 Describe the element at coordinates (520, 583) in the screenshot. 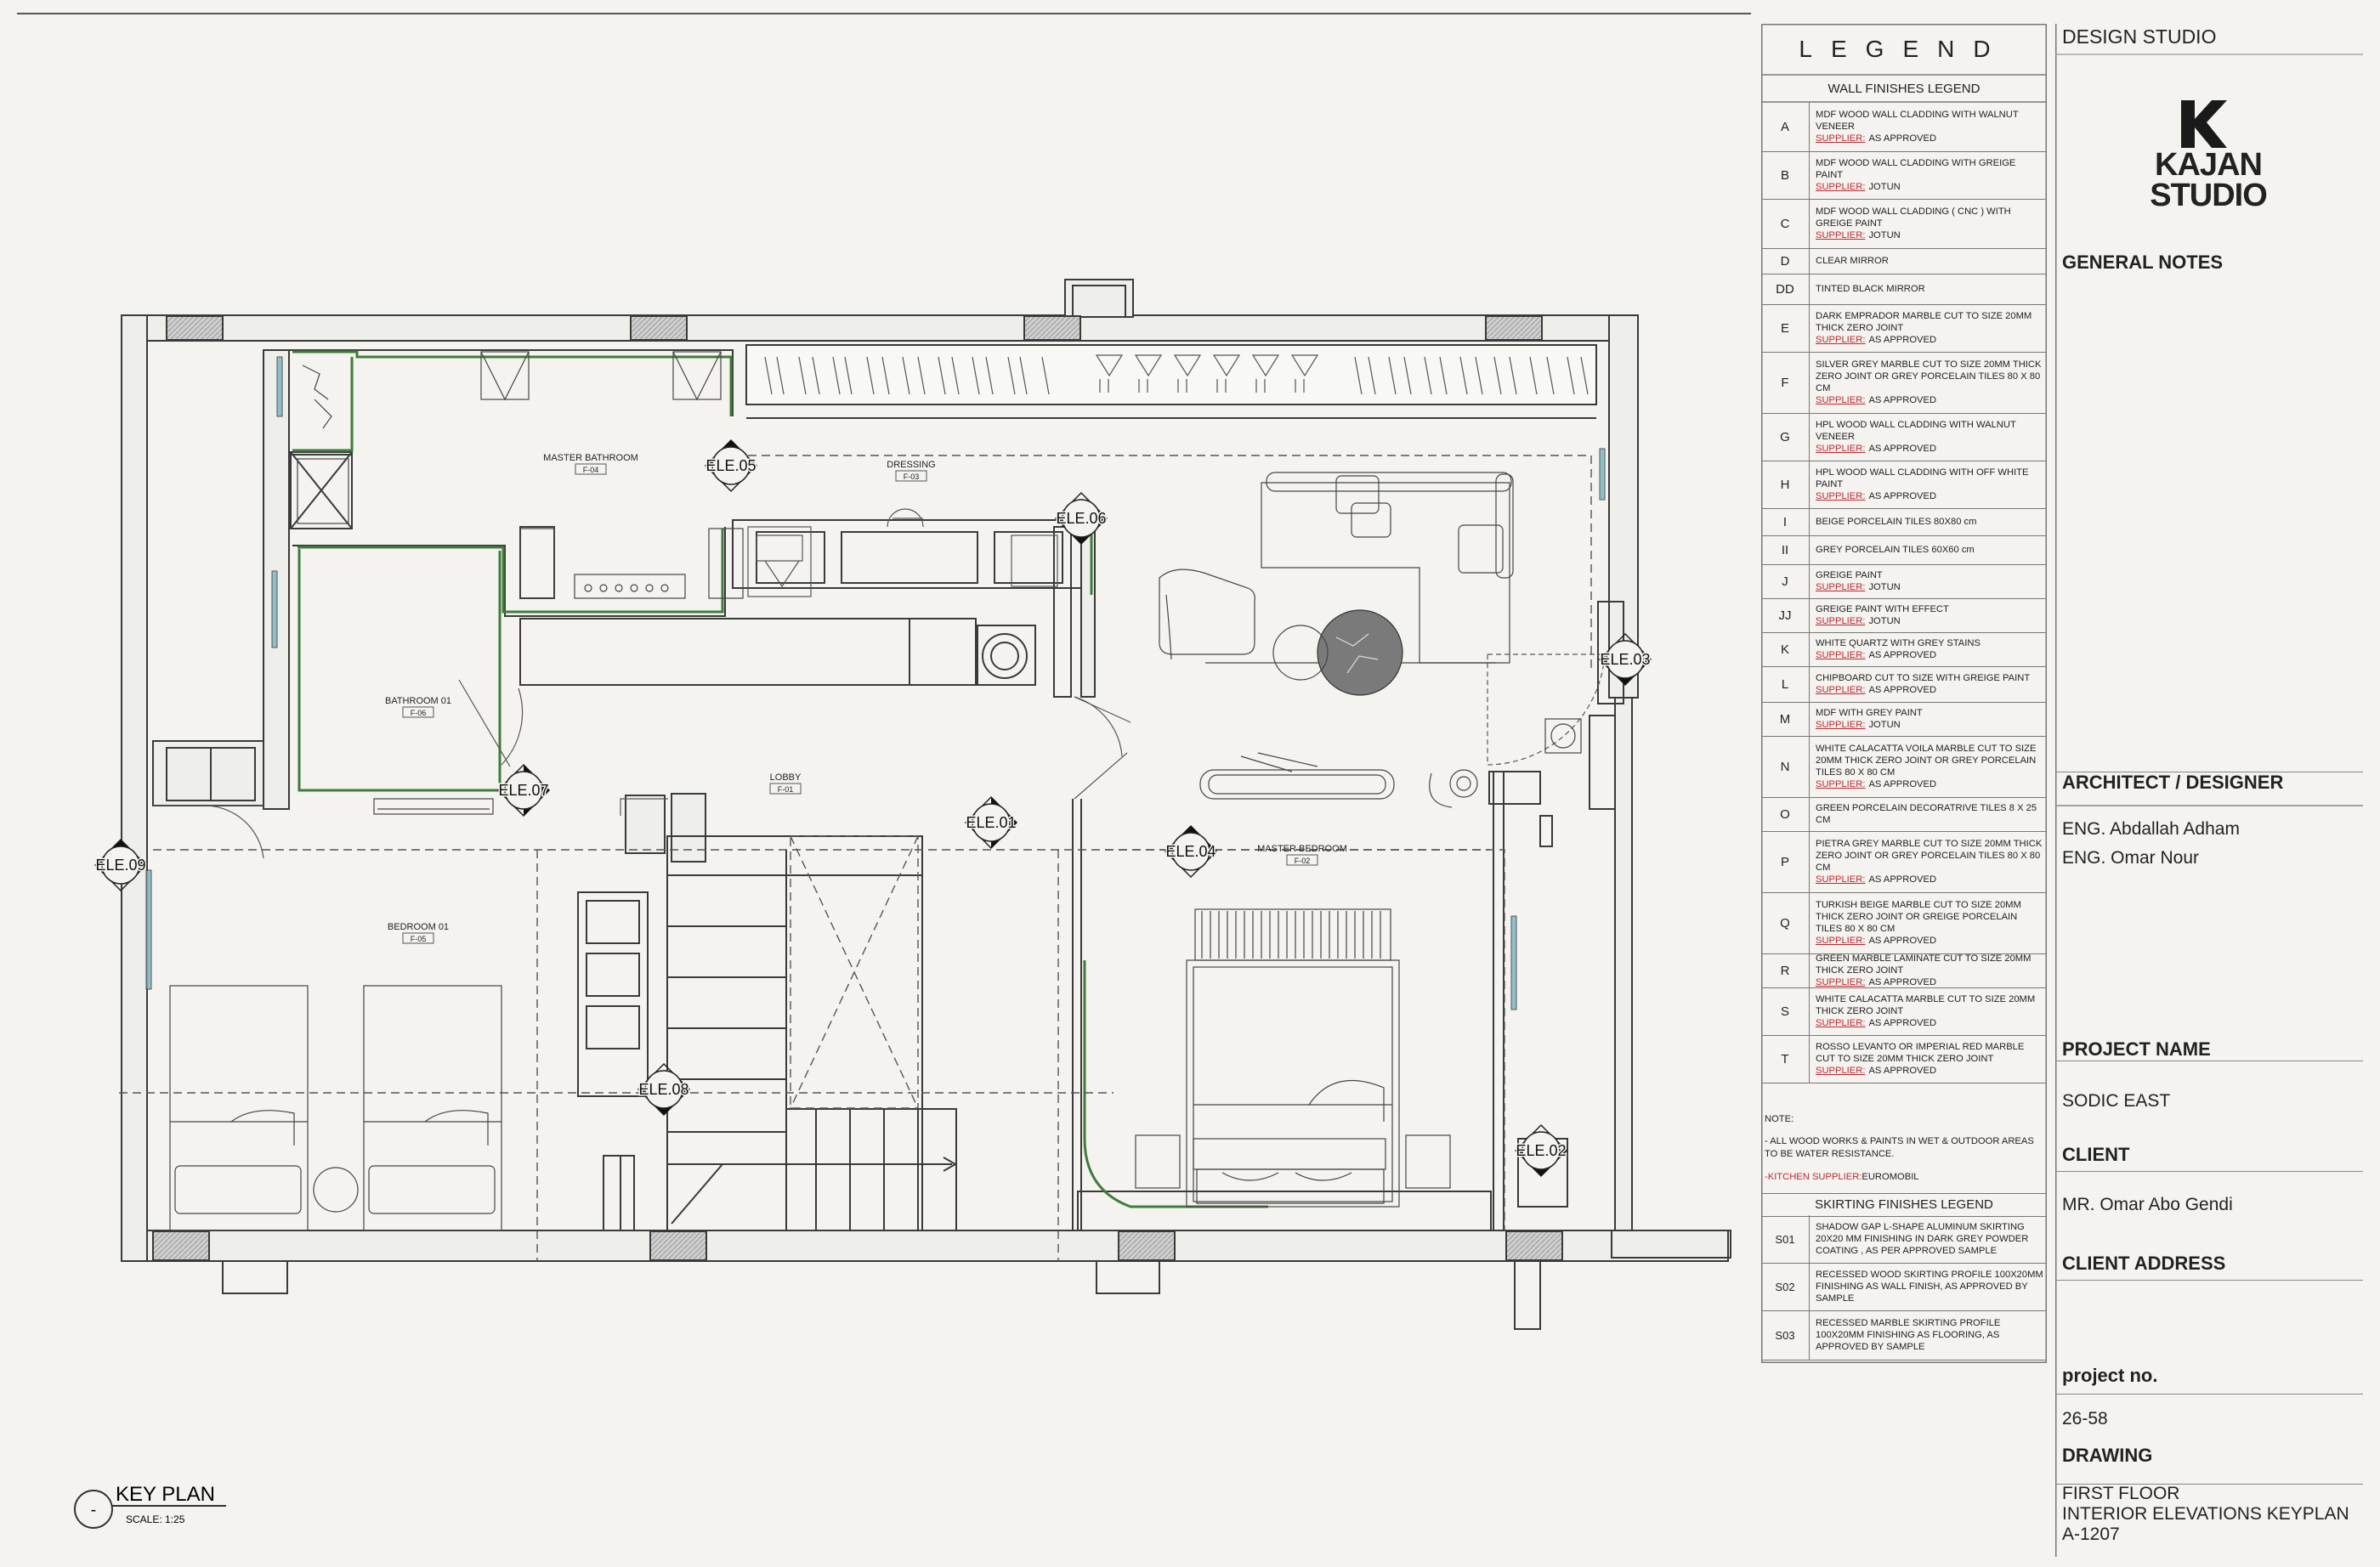

I see `bathroom-fixtures` at that location.